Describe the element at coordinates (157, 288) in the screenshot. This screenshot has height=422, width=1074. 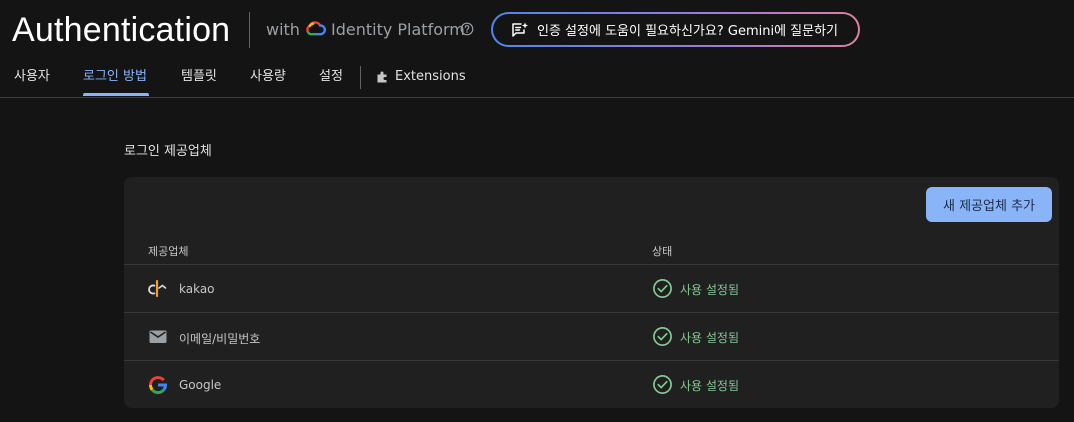
I see `kakao-icon` at that location.